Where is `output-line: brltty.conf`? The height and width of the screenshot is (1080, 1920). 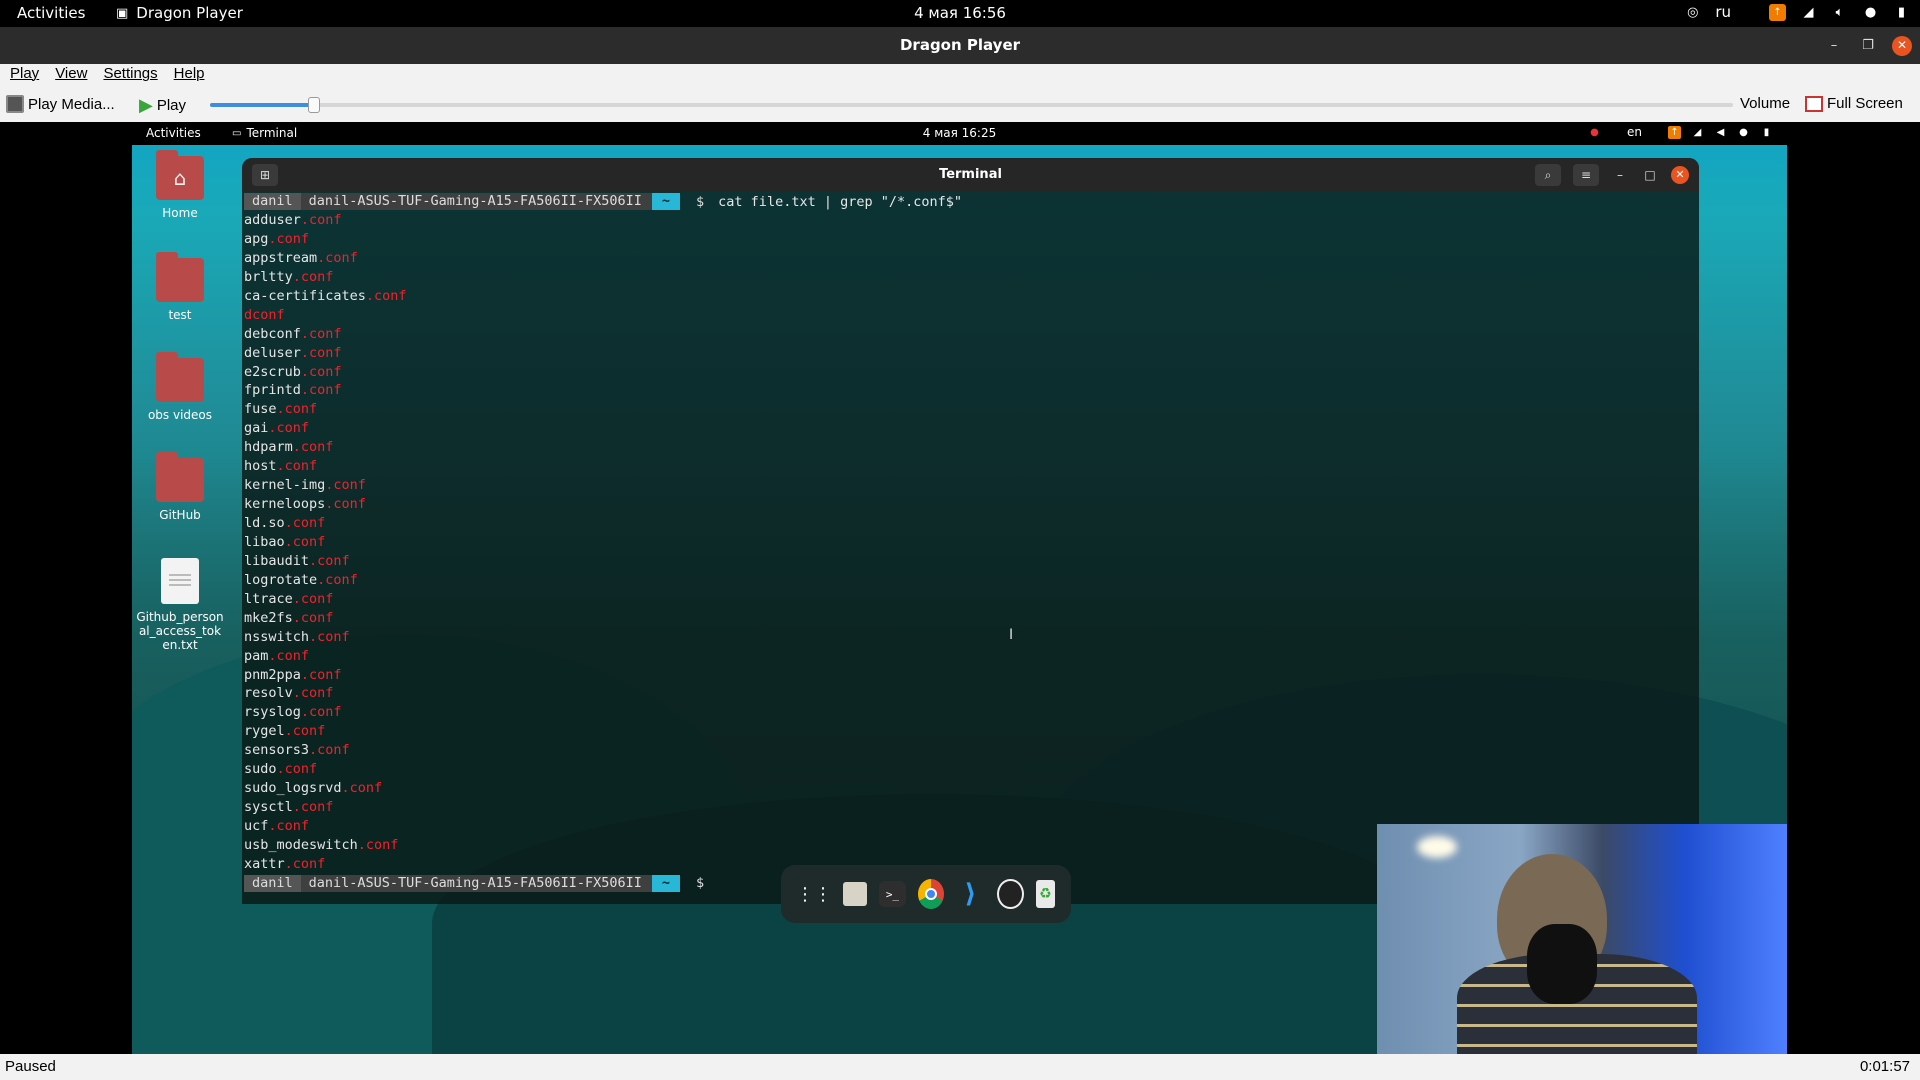
output-line: brltty.conf is located at coordinates (971, 277).